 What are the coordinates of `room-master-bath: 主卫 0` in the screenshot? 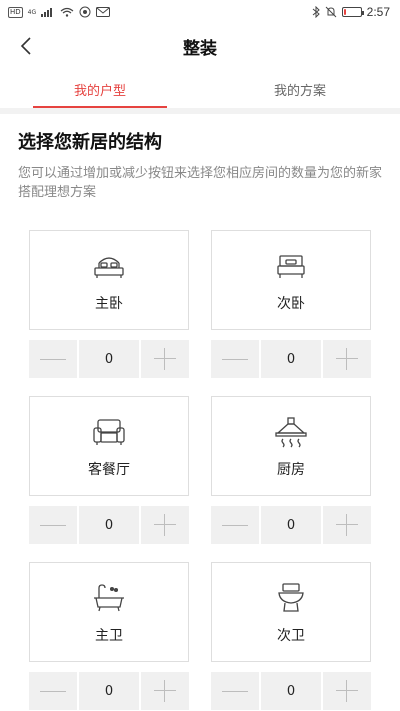 It's located at (109, 636).